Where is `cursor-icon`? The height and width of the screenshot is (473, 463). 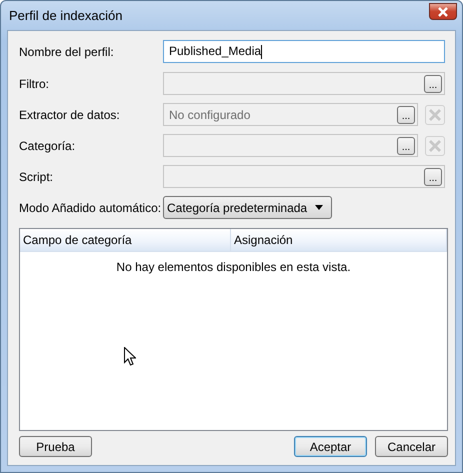 cursor-icon is located at coordinates (130, 356).